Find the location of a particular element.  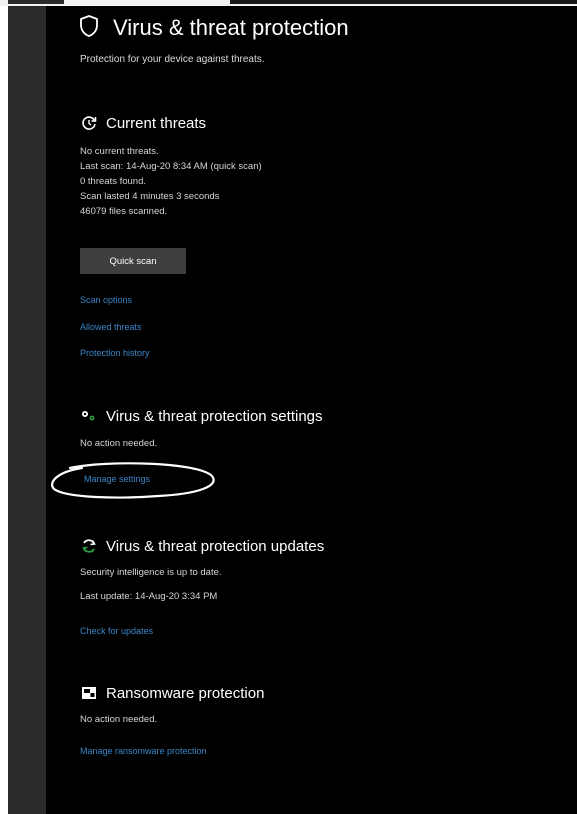

updates-header: Virus & threat protection updates is located at coordinates (202, 546).